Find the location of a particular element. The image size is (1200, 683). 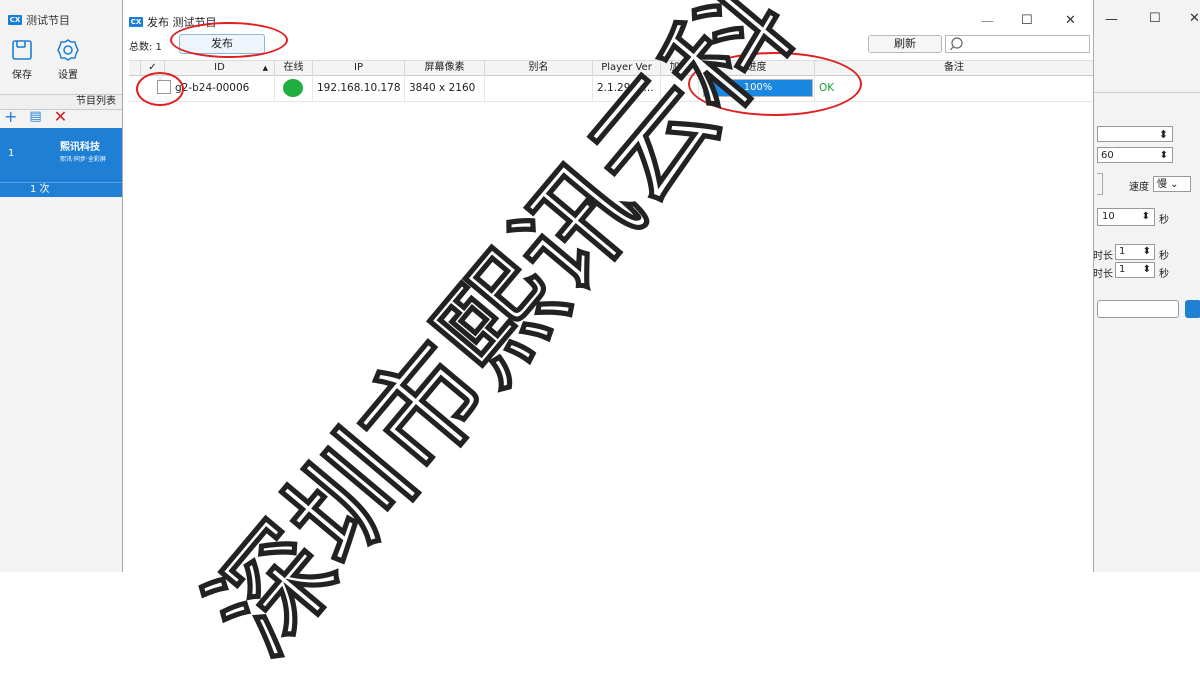

sort-ascending-icon: ▲ is located at coordinates (265, 68).